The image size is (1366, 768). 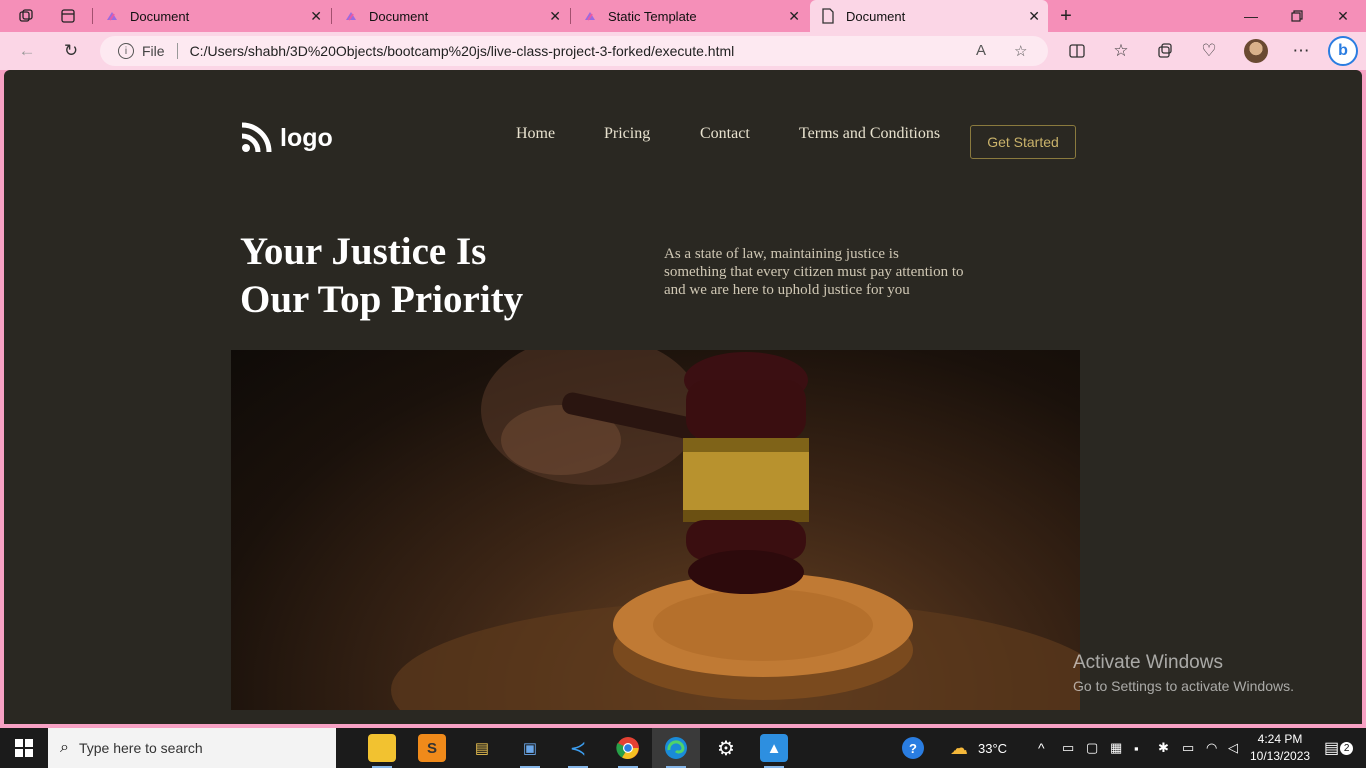 What do you see at coordinates (1116, 748) in the screenshot?
I see `tray-keyboard-icon: ▦` at bounding box center [1116, 748].